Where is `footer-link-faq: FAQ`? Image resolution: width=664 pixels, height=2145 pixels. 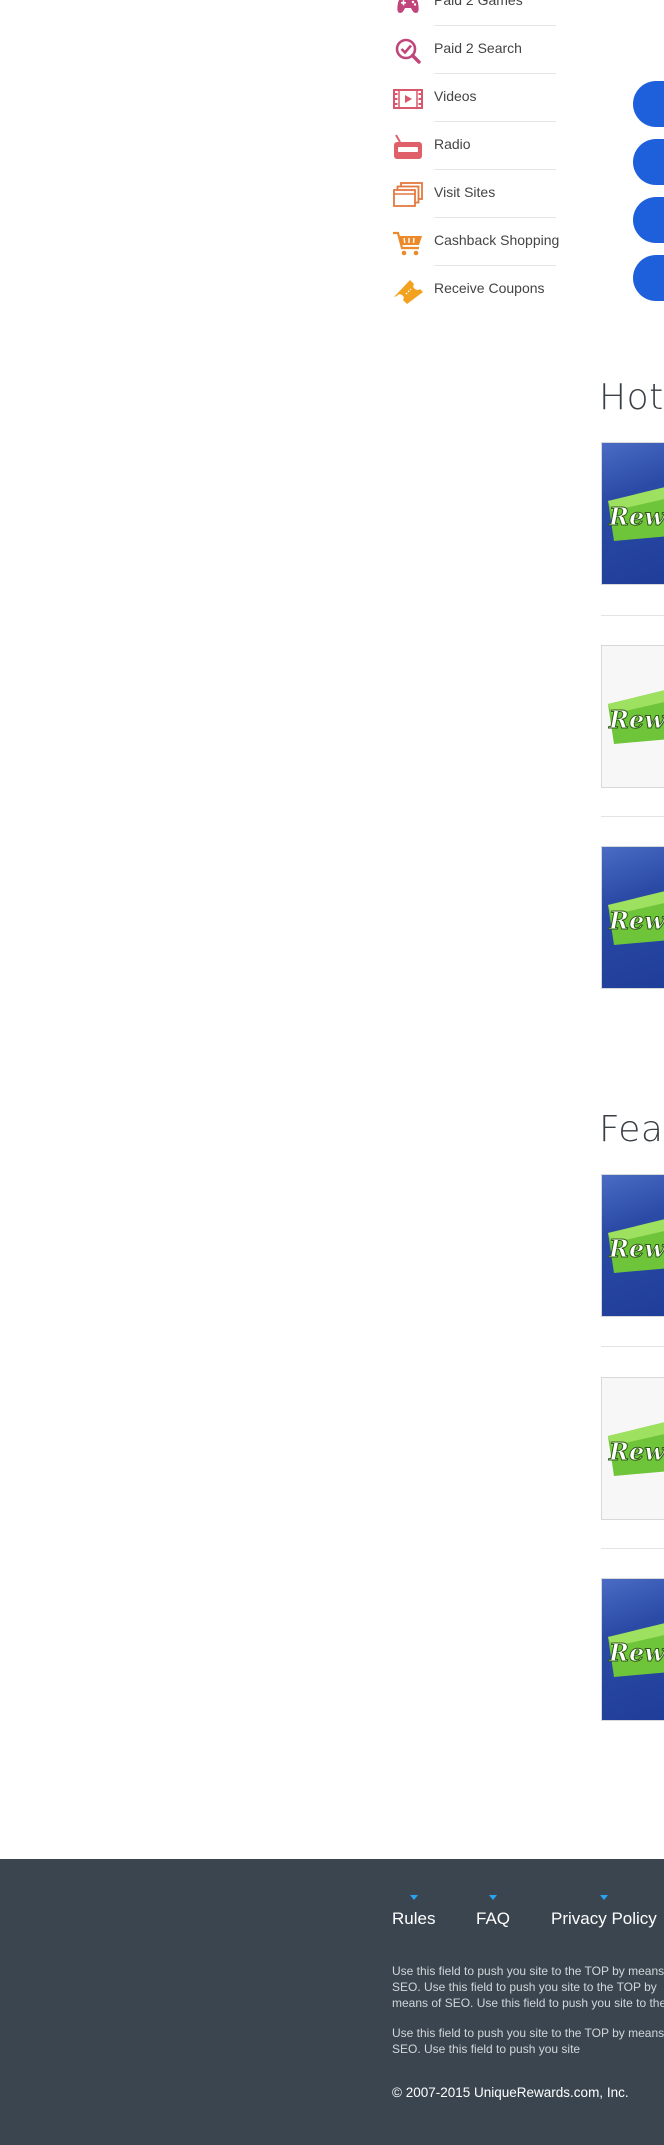 footer-link-faq: FAQ is located at coordinates (493, 1912).